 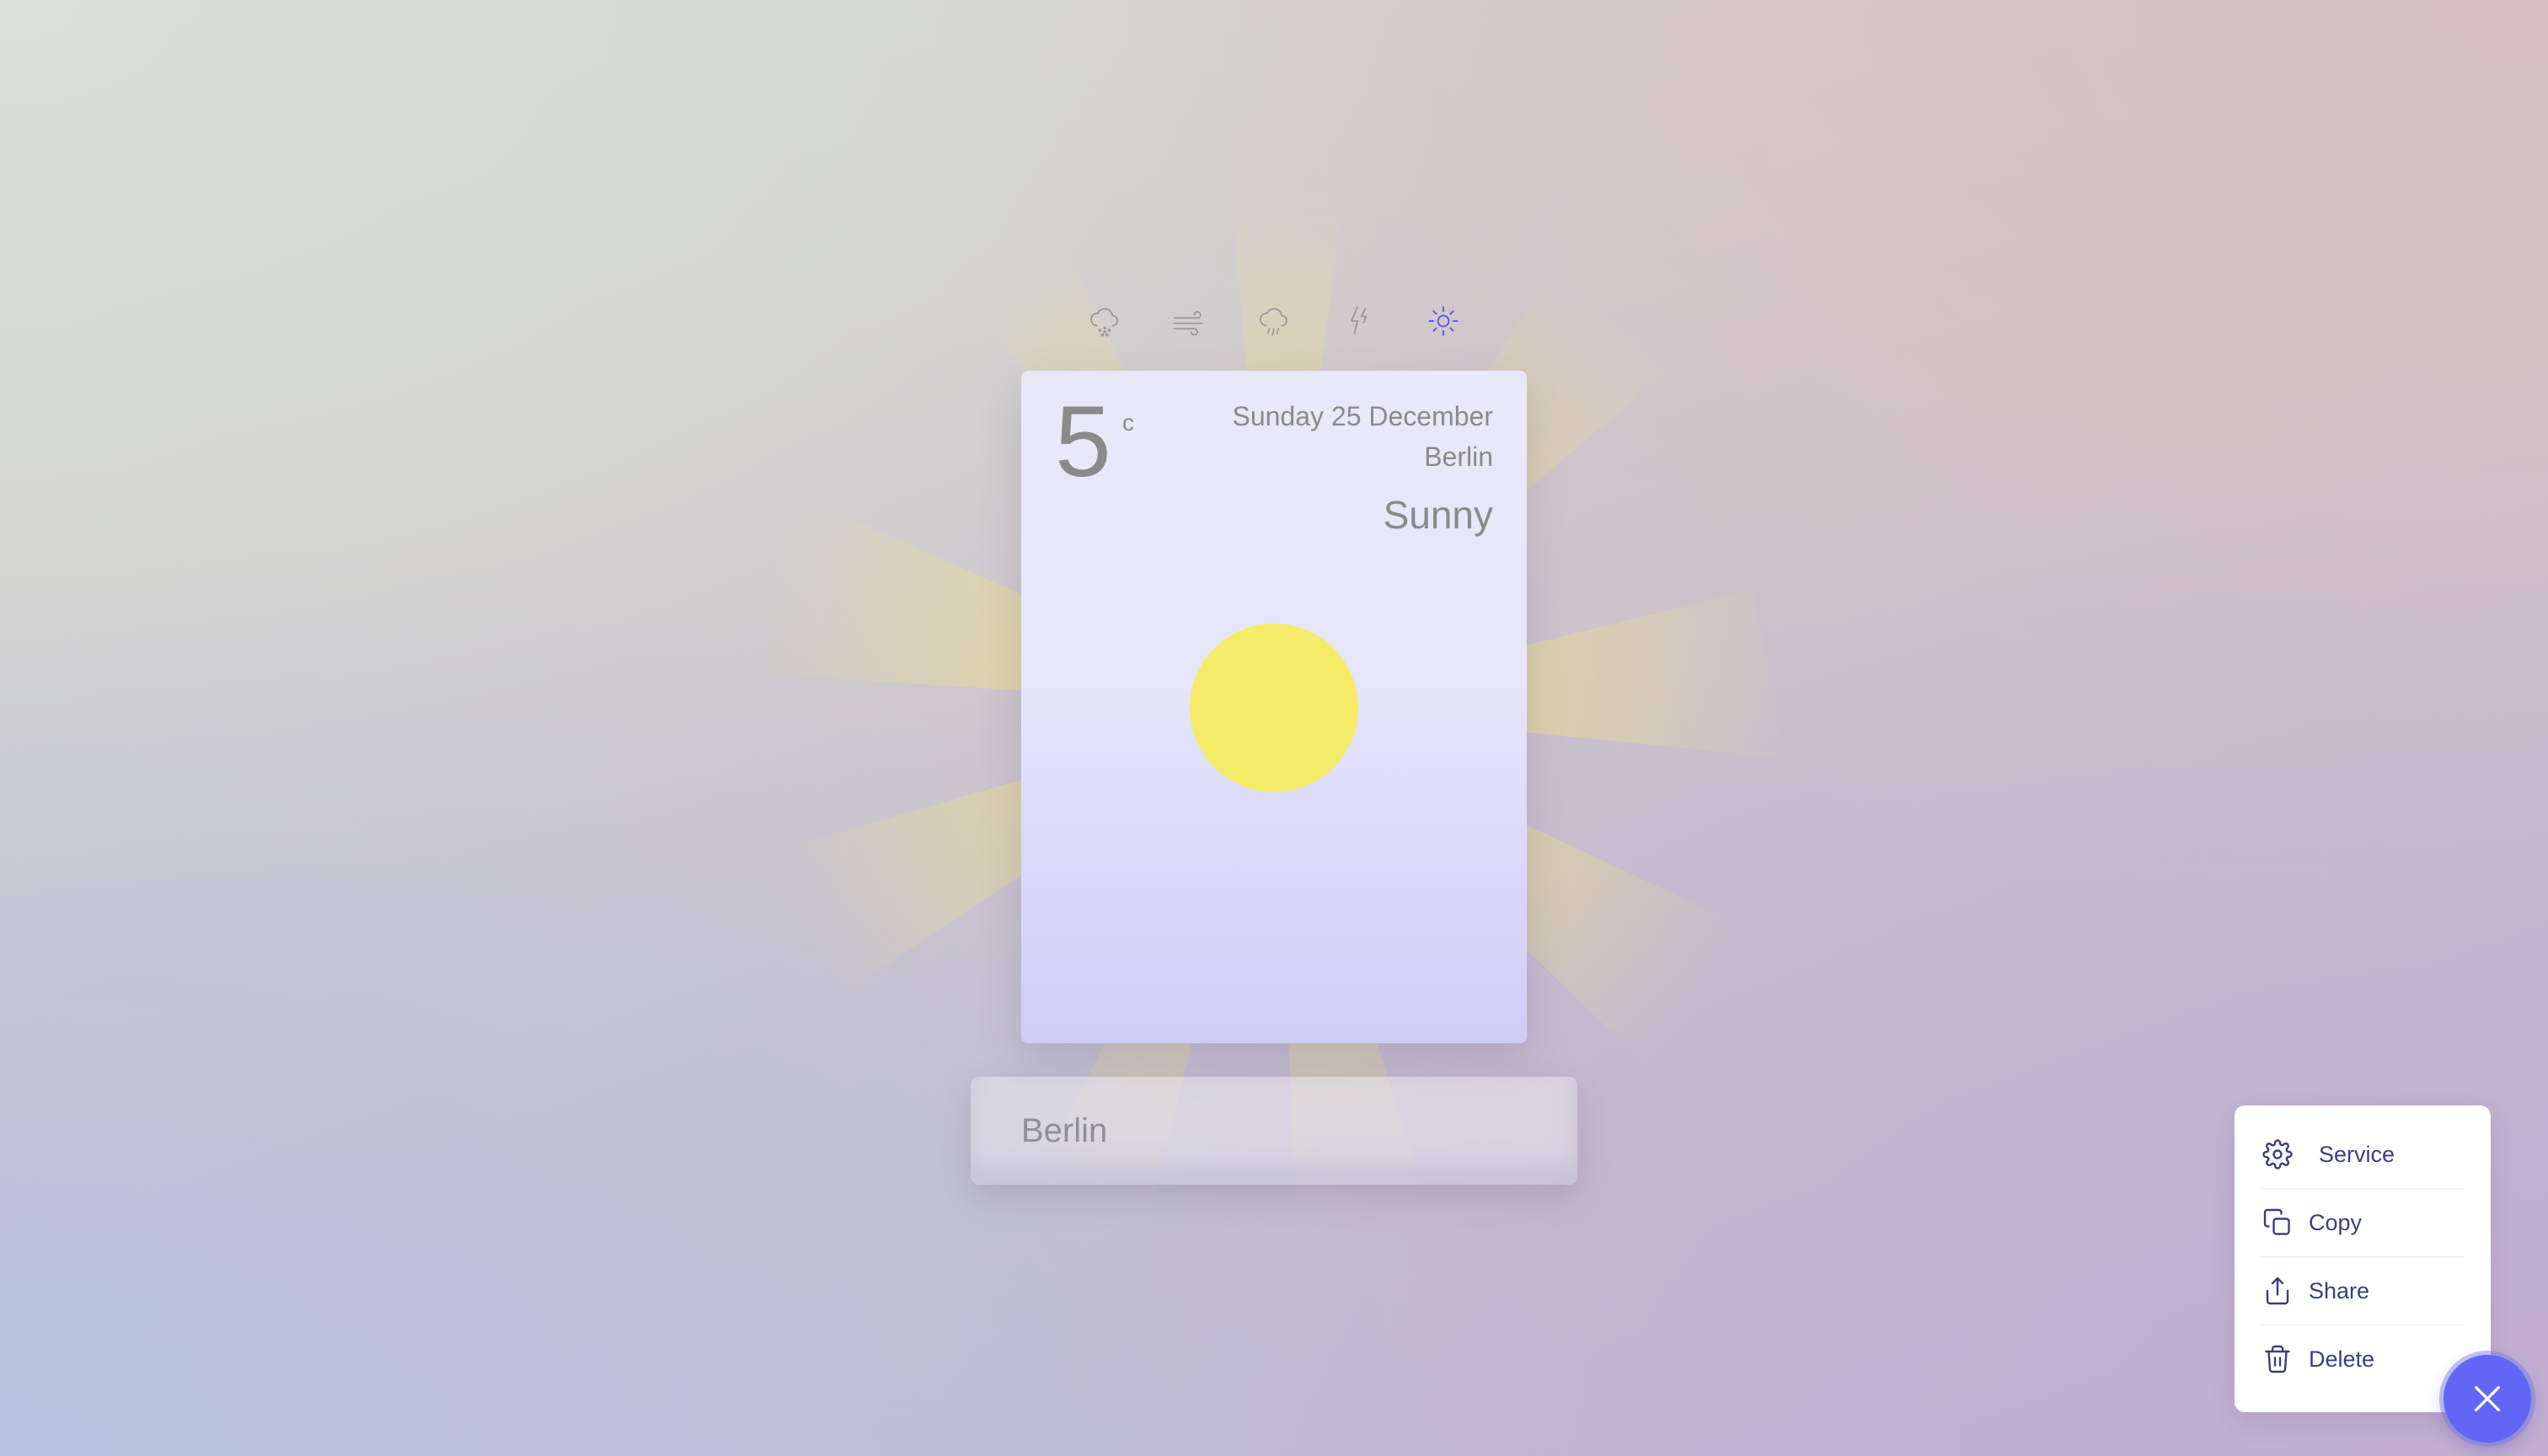 I want to click on menu-item-delete: Delete, so click(x=2363, y=1359).